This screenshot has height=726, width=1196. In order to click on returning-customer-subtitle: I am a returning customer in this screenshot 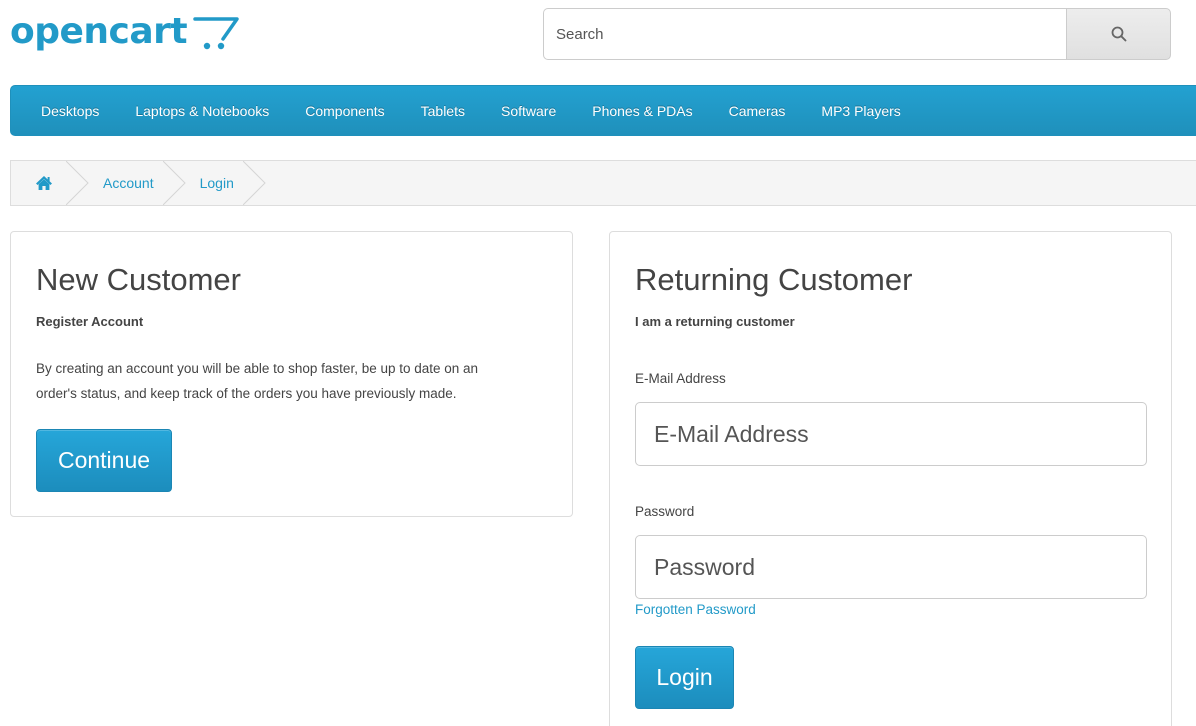, I will do `click(715, 321)`.